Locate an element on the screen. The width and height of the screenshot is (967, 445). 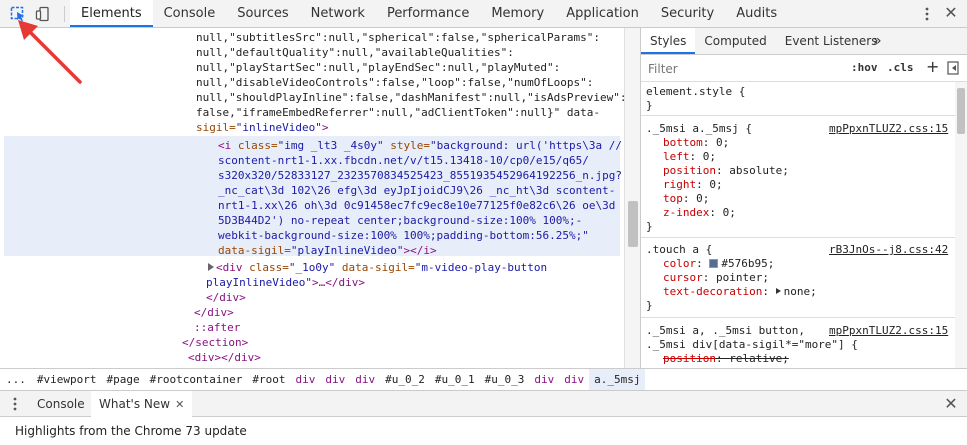
breadcrumb-item: #u_0_2 is located at coordinates (405, 379).